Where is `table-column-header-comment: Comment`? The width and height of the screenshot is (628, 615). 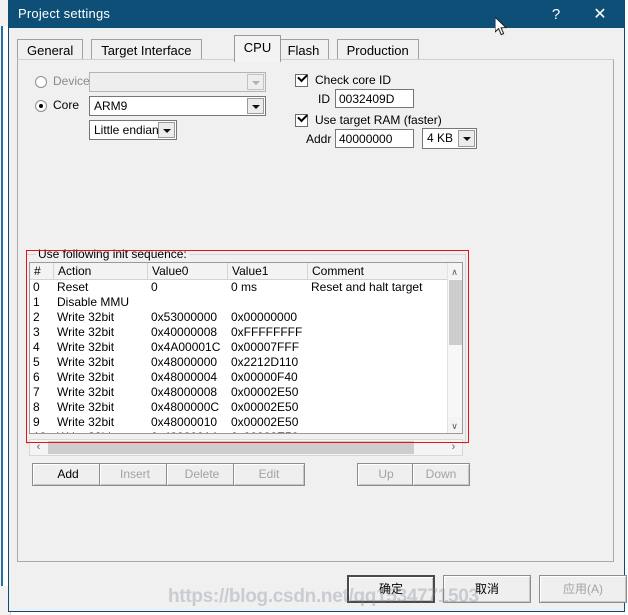
table-column-header-comment: Comment is located at coordinates (378, 271).